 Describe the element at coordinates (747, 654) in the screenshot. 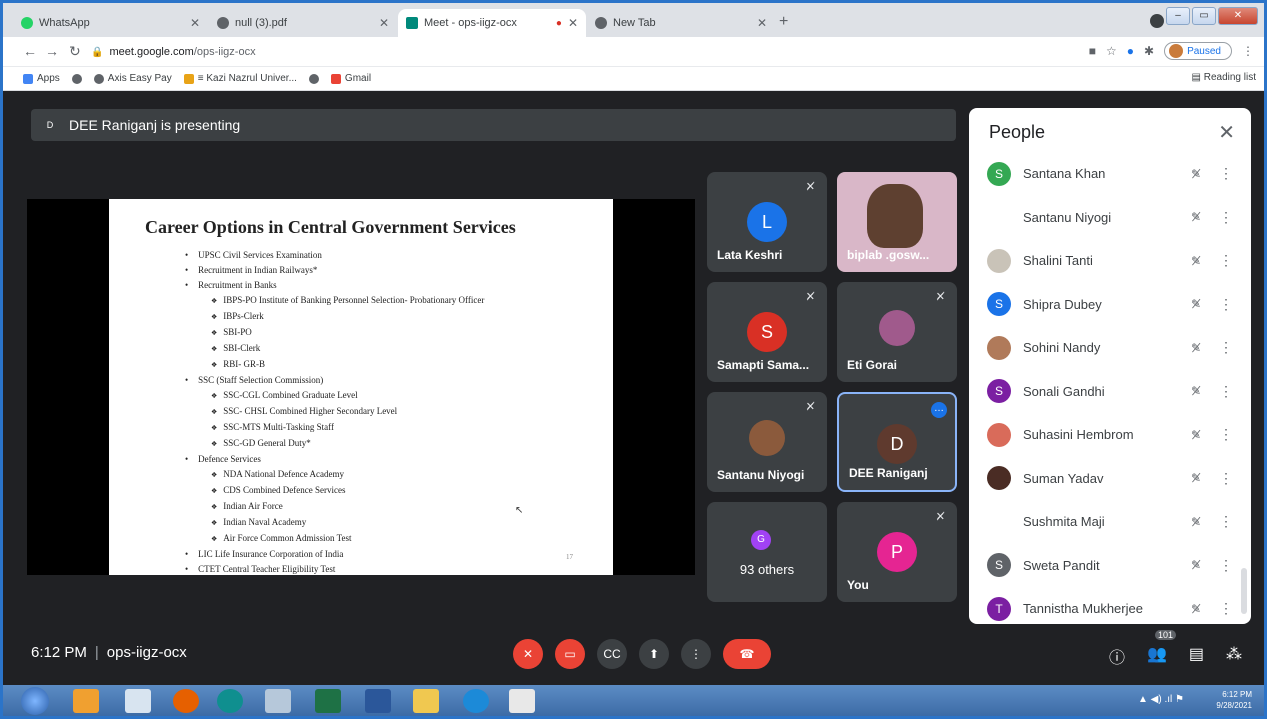

I see `leave-call-button: ☎` at that location.